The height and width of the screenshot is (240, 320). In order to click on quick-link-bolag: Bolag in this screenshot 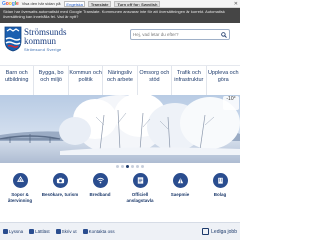, I will do `click(220, 196)`.